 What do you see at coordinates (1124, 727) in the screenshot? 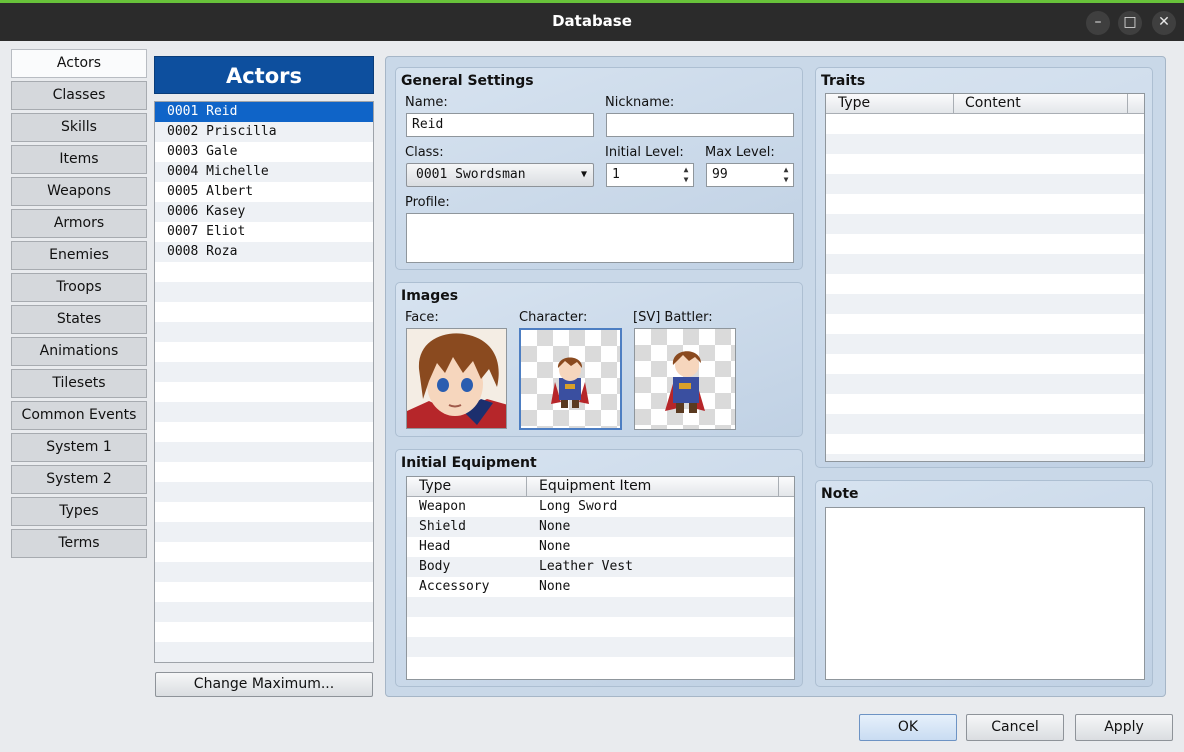
I see `apply-button: Apply` at bounding box center [1124, 727].